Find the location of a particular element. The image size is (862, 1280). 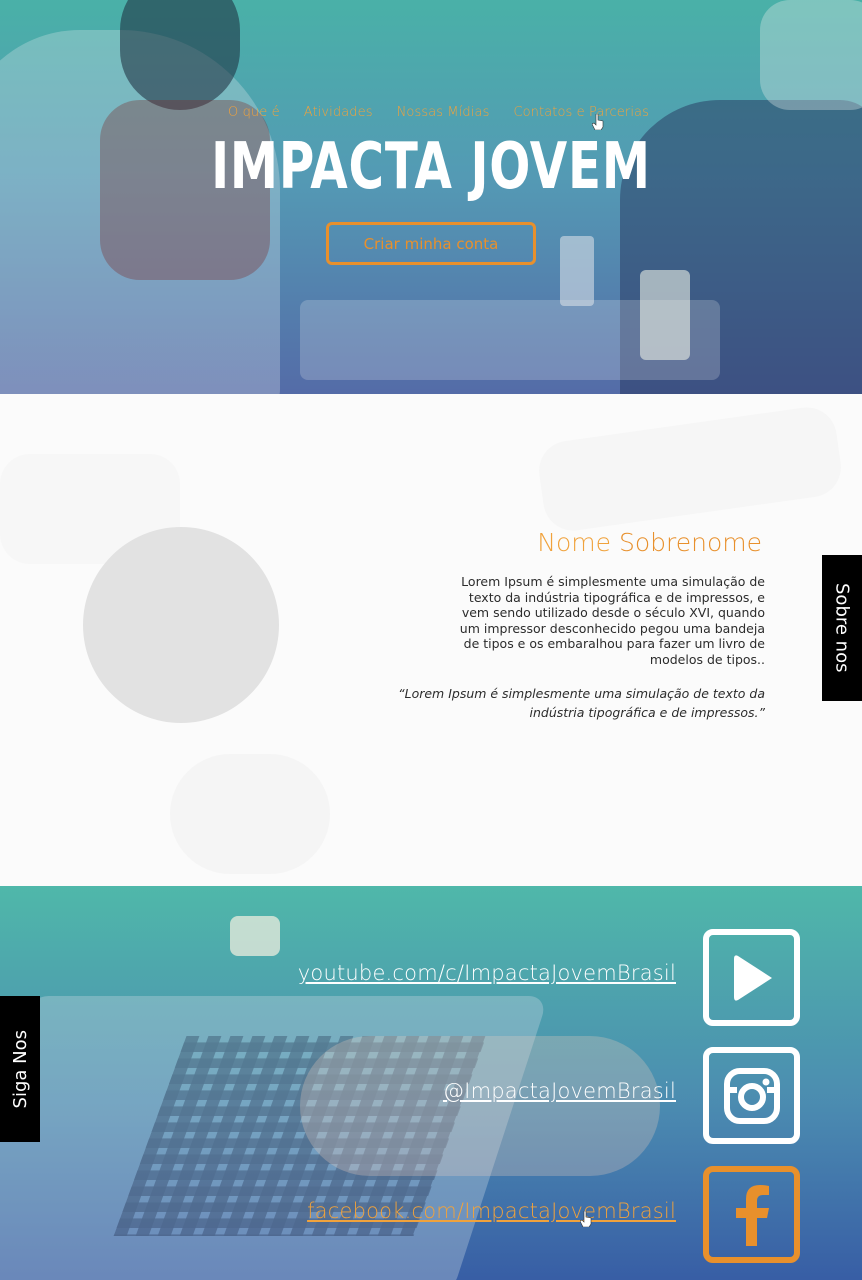

about-bg-cup is located at coordinates (250, 814).